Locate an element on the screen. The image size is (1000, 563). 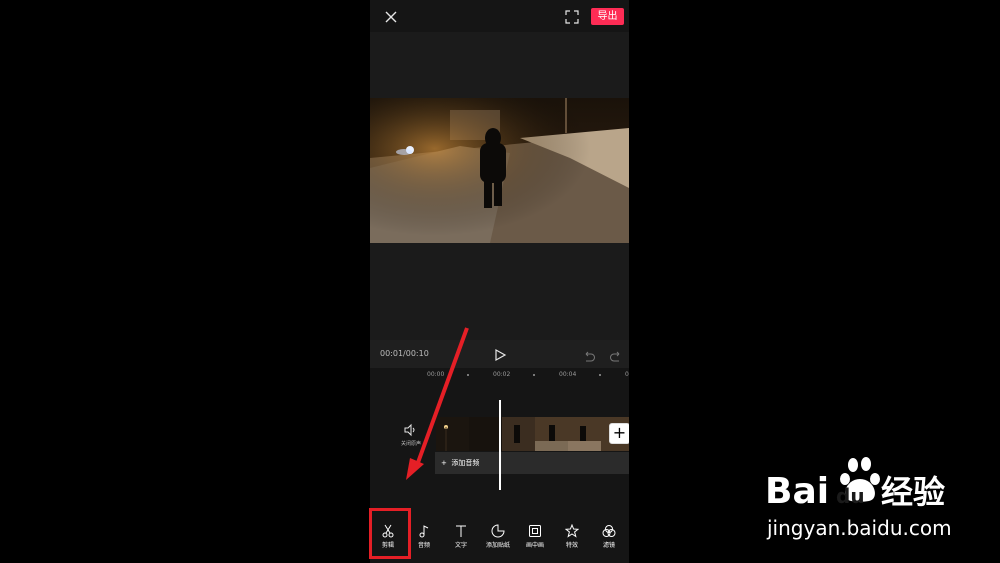
export-button: 导出 is located at coordinates (607, 16).